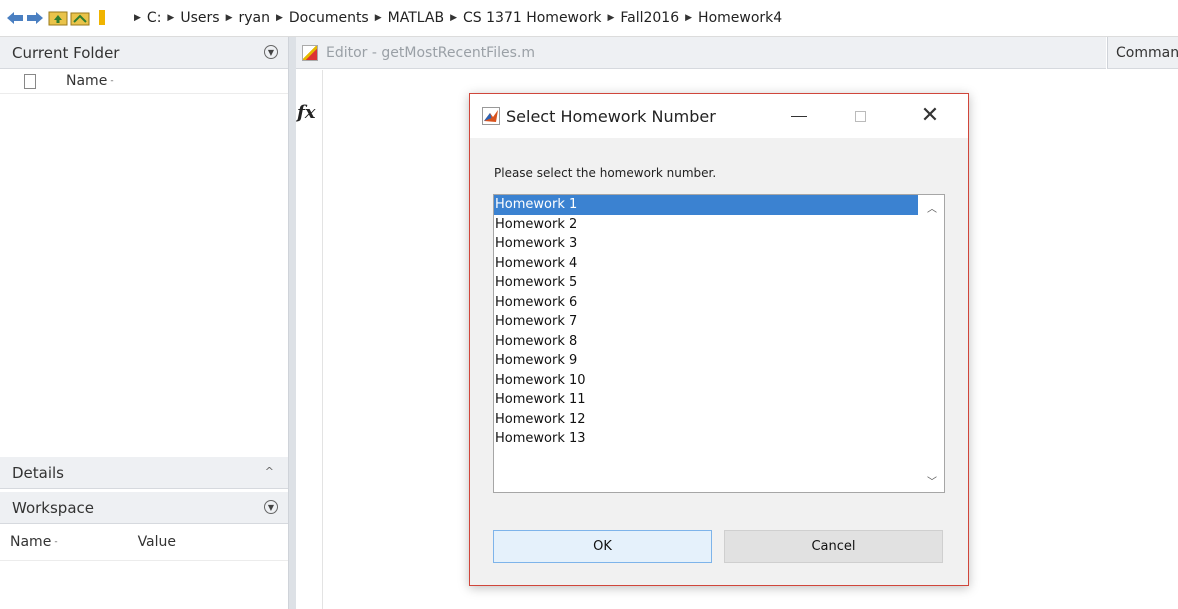 The height and width of the screenshot is (609, 1178). I want to click on breadcrumb-item: Fall2016, so click(649, 18).